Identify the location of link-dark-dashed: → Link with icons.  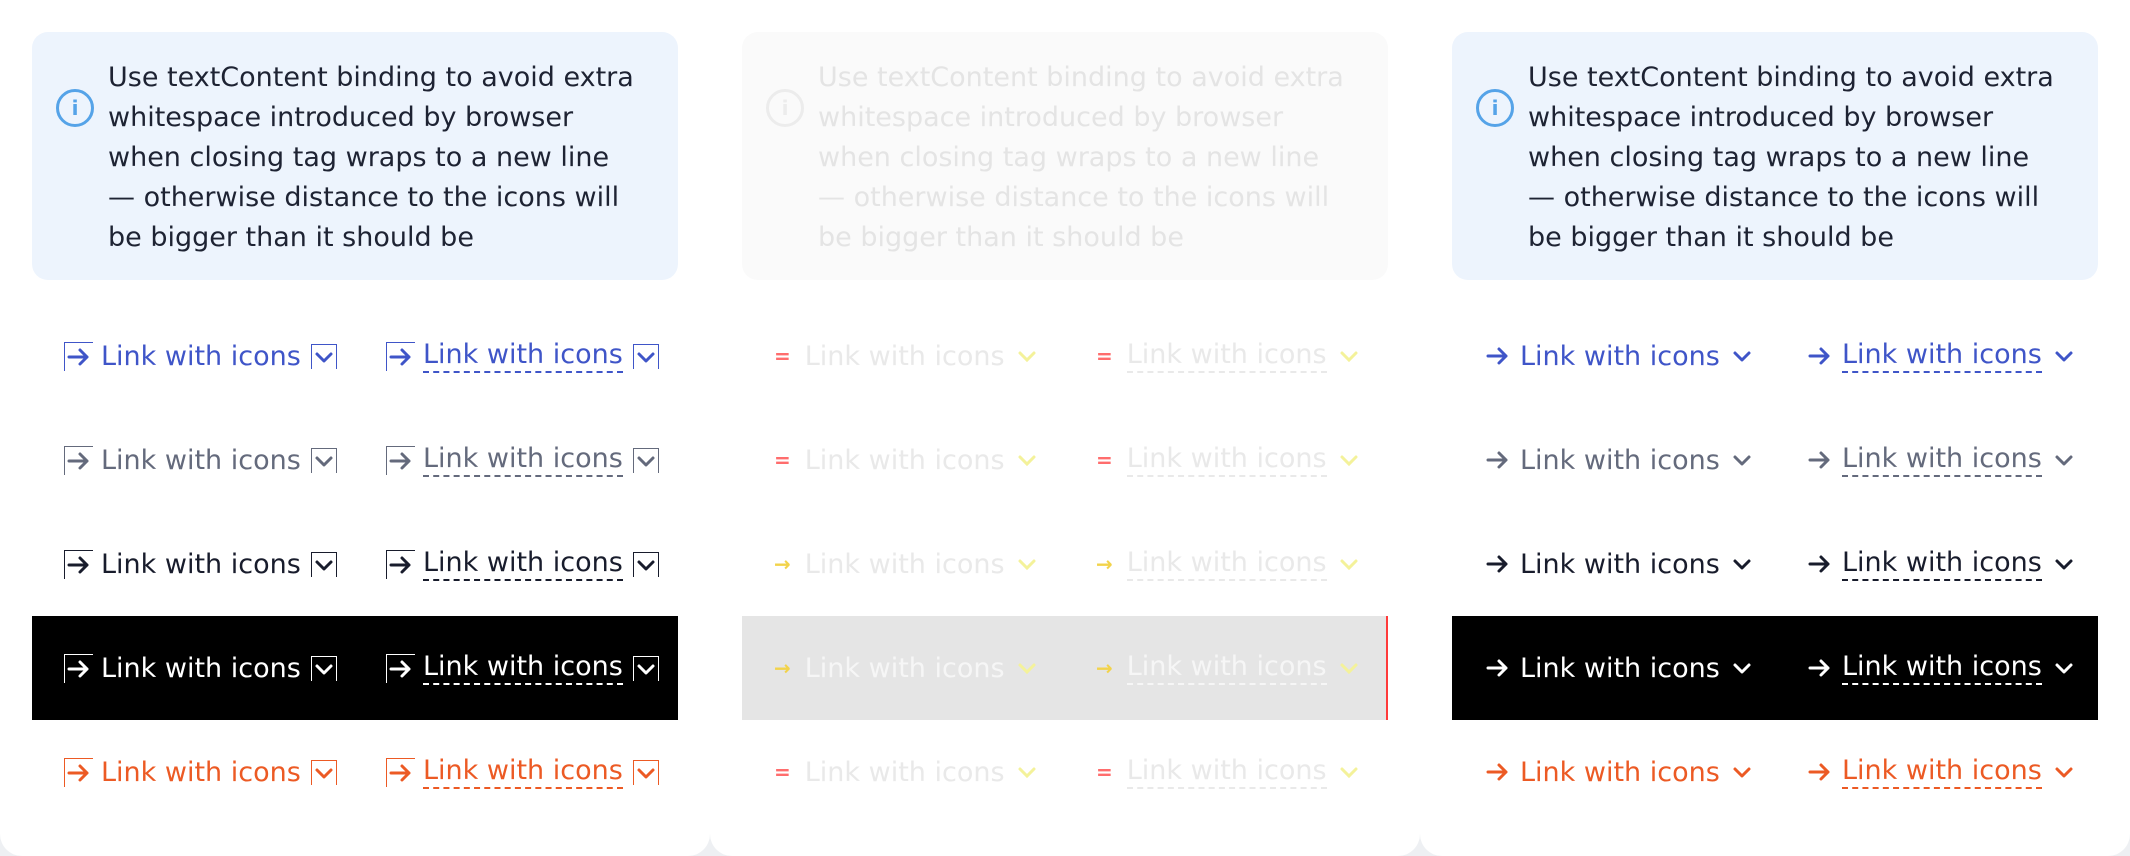
(1228, 564).